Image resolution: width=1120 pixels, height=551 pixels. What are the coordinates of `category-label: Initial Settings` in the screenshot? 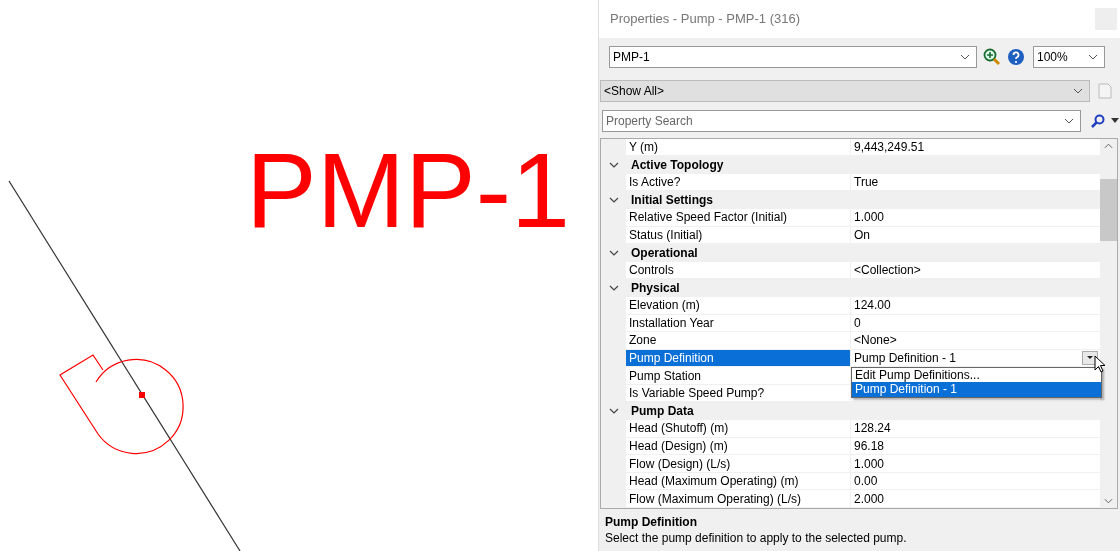 It's located at (672, 200).